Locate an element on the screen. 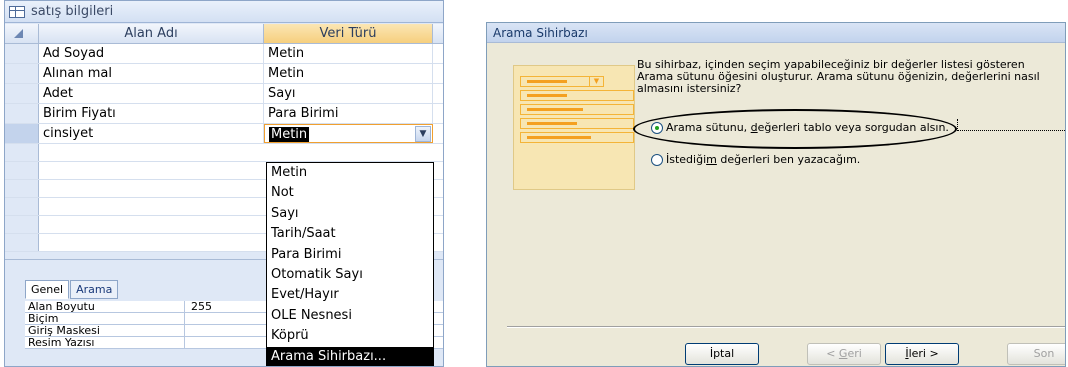 This screenshot has width=1068, height=367. property-label: Biçim is located at coordinates (105, 319).